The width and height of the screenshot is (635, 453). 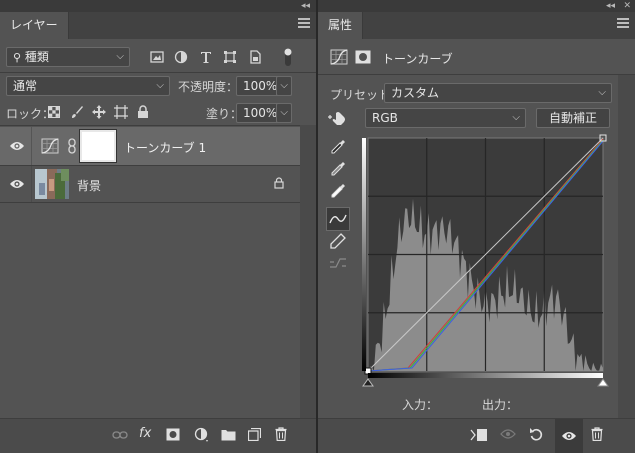 I want to click on lock-label: ロック：, so click(x=30, y=114).